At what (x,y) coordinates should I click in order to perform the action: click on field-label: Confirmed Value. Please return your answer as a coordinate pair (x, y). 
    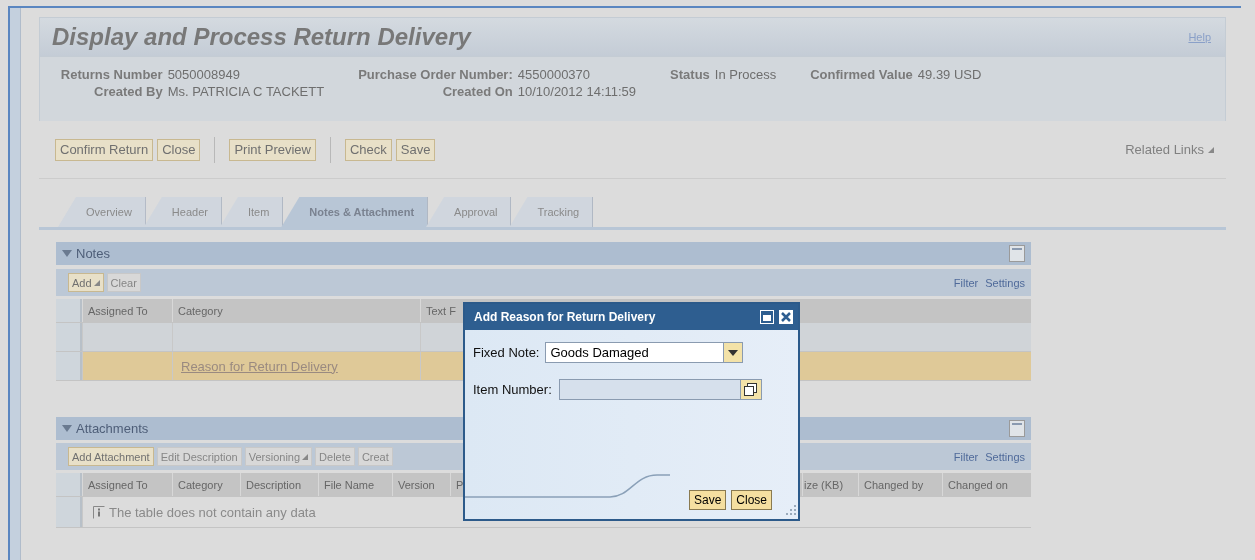
    Looking at the image, I should click on (861, 74).